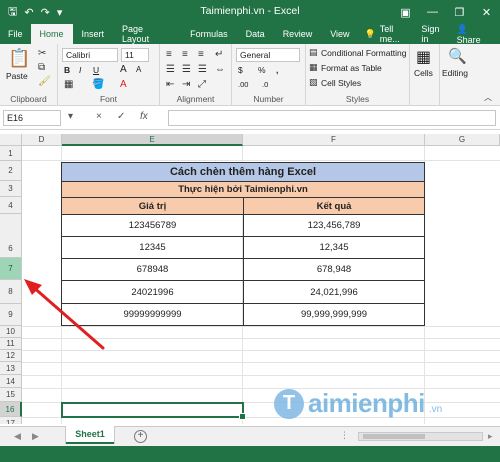 The image size is (500, 462). What do you see at coordinates (250, 12) in the screenshot?
I see `title-bar: 🖫 ↶ ↷ ▾ Taimienphi.vn - Excel ▣ — ❐ ✕` at bounding box center [250, 12].